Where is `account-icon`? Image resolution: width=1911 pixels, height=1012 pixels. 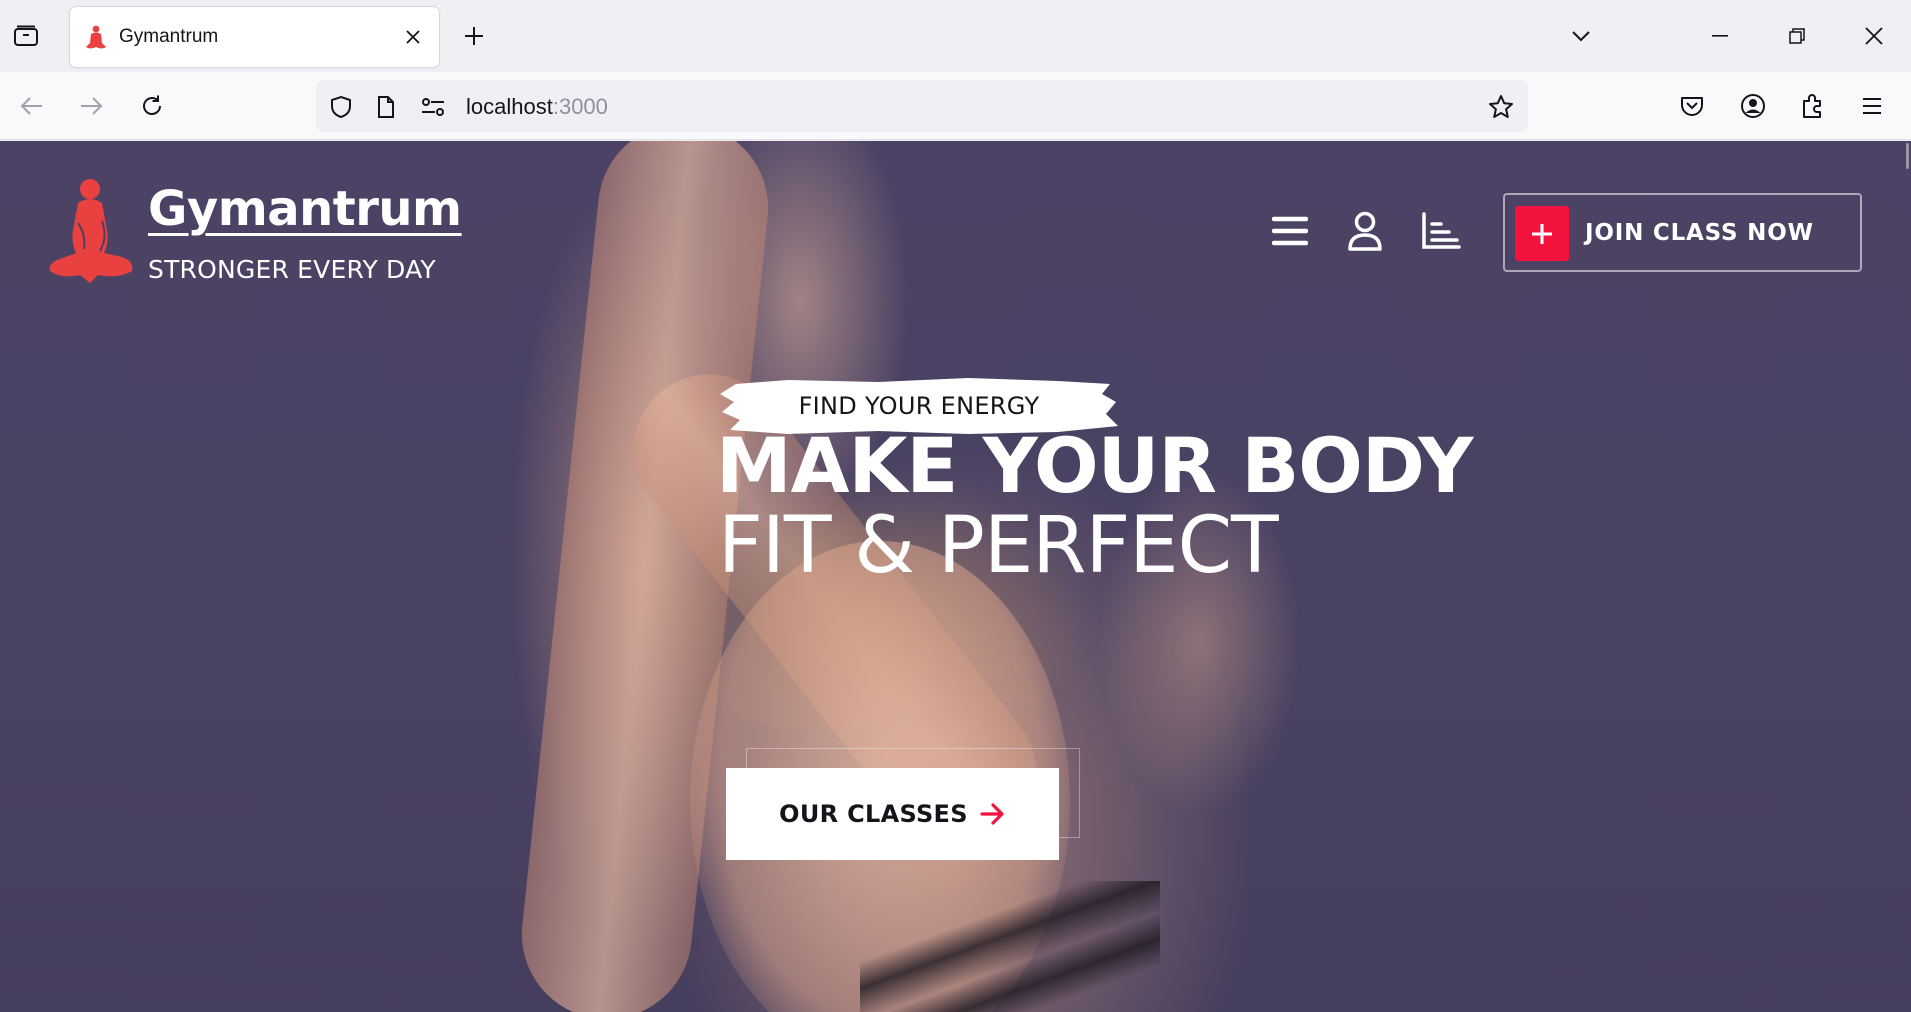 account-icon is located at coordinates (1753, 106).